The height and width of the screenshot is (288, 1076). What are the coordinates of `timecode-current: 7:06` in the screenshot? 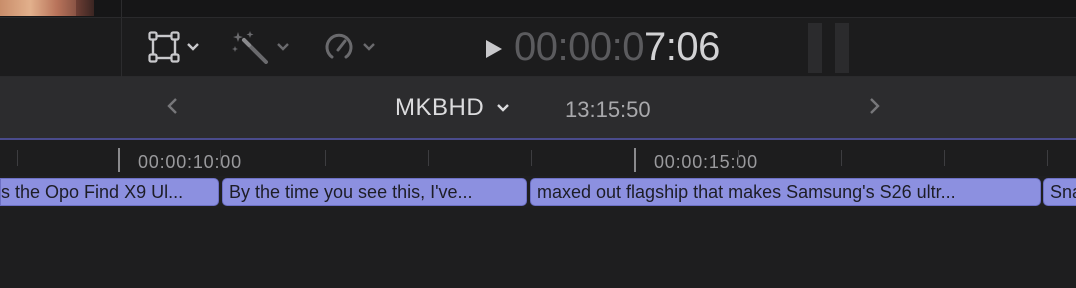 It's located at (681, 47).